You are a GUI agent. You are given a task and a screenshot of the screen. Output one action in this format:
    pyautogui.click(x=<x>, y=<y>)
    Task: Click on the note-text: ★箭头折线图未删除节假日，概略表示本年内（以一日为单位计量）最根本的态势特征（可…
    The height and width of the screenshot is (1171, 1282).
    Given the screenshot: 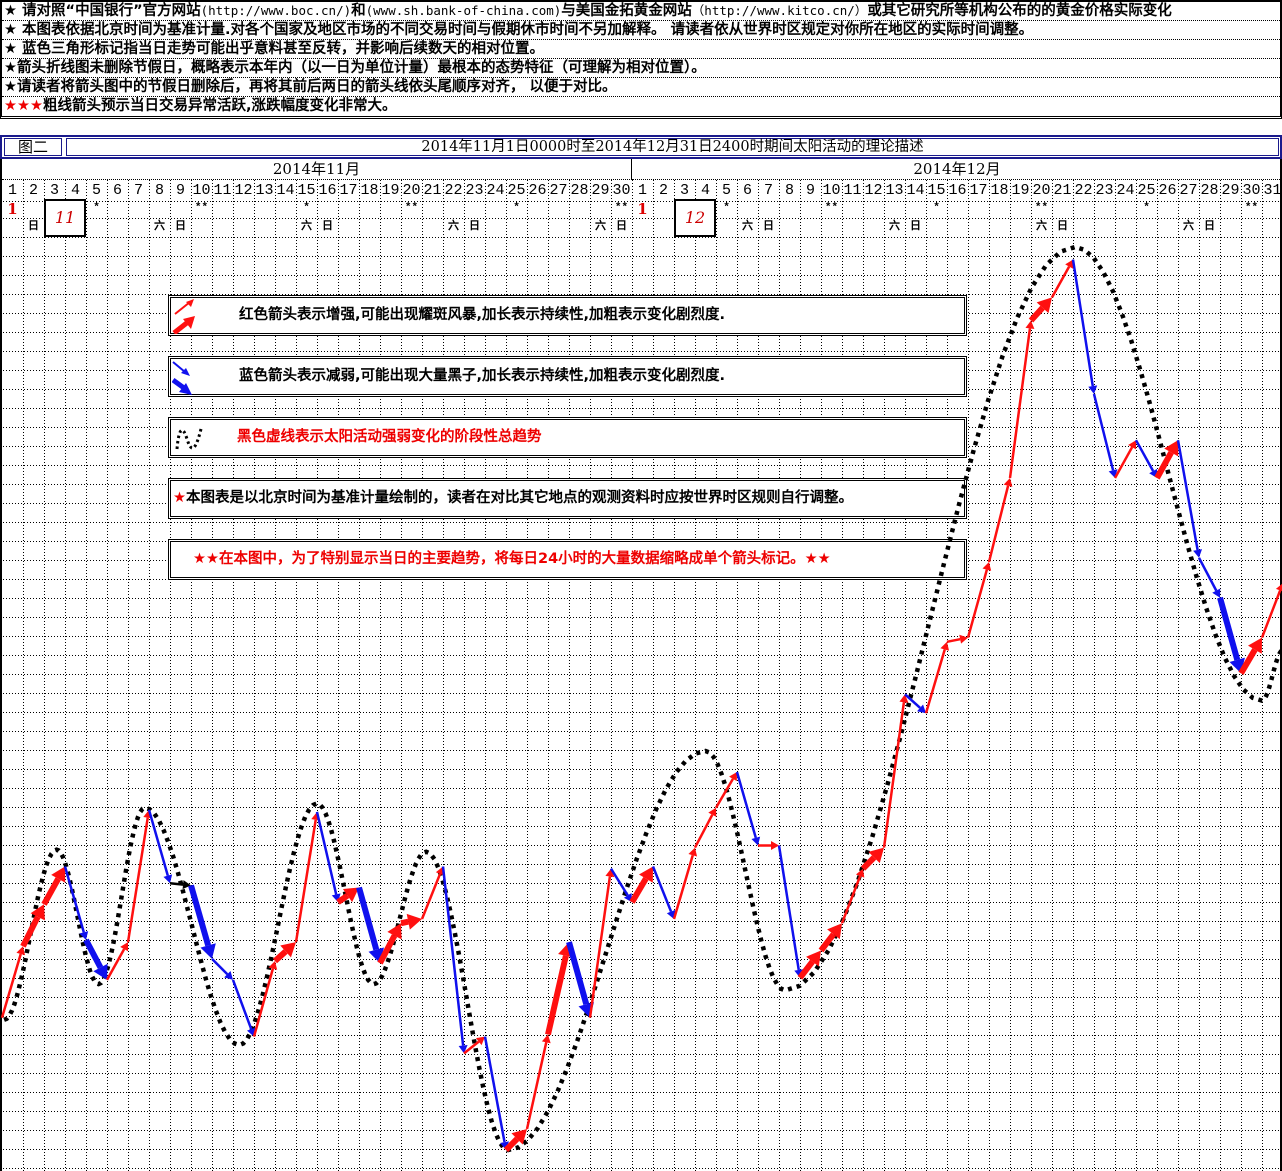 What is the action you would take?
    pyautogui.click(x=355, y=68)
    